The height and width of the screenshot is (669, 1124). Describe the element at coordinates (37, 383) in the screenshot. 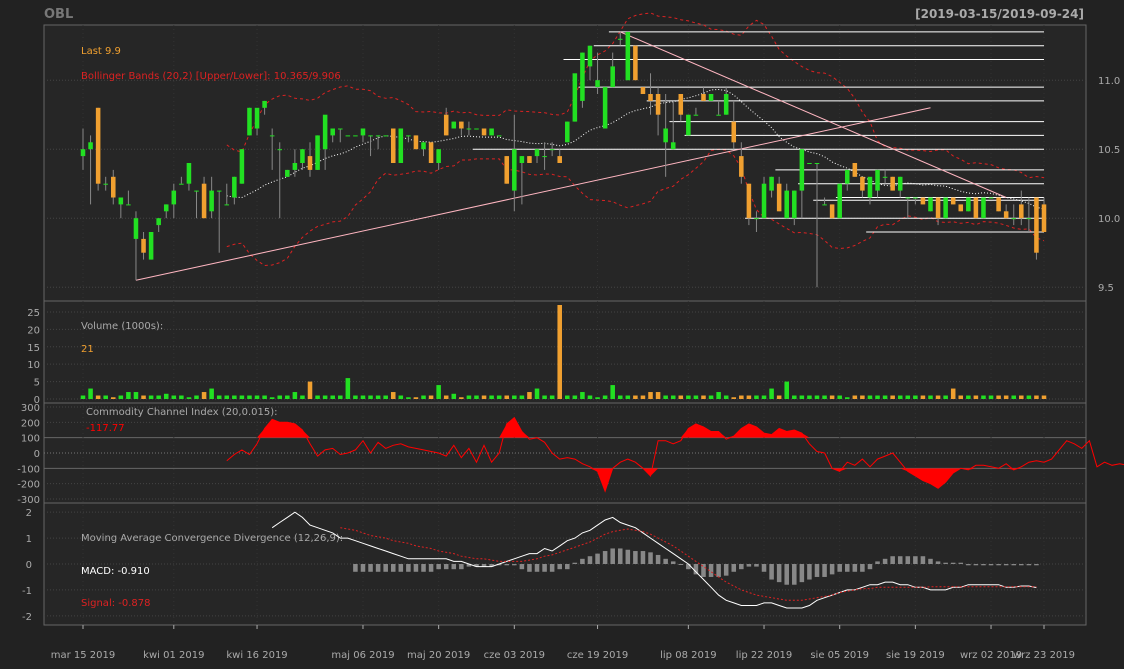

I see `volume-y-tick: 5` at that location.